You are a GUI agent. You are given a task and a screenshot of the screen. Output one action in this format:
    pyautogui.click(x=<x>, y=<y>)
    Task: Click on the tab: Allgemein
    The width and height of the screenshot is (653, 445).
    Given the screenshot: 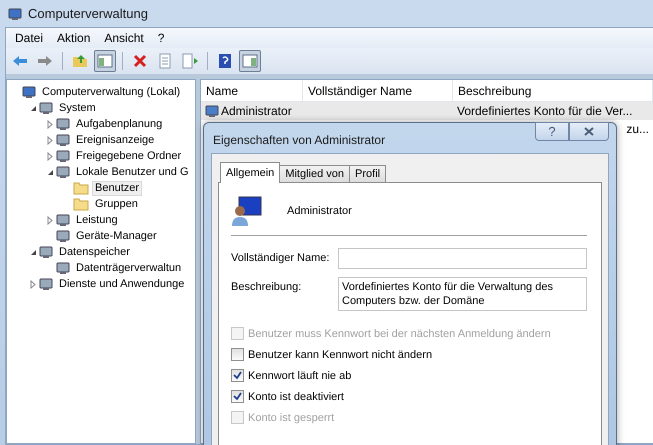 What is the action you would take?
    pyautogui.click(x=250, y=172)
    